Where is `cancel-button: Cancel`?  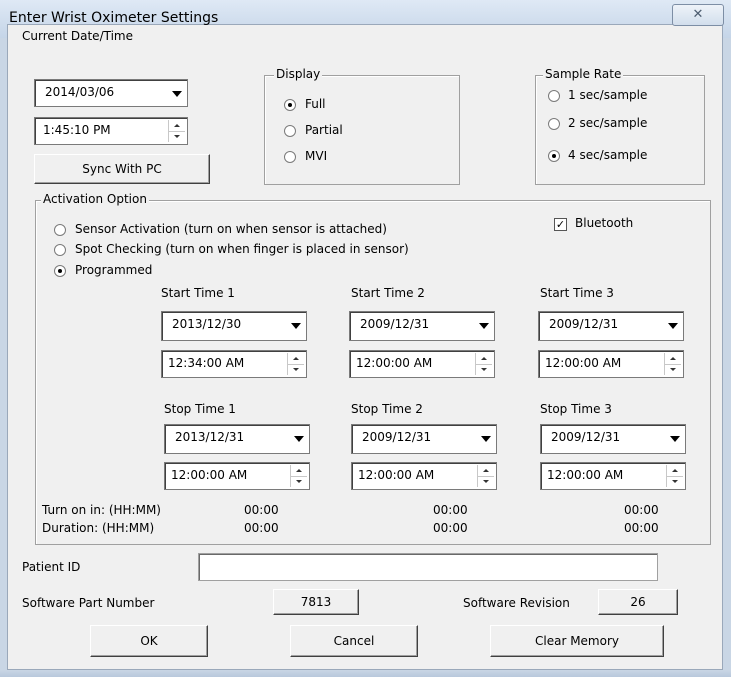
cancel-button: Cancel is located at coordinates (354, 641).